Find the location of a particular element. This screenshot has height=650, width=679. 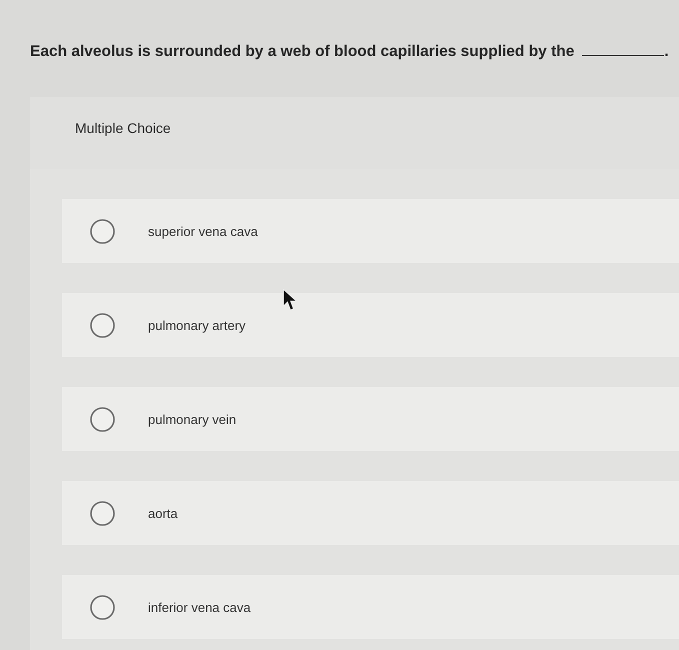

answer-option: superior vena cava is located at coordinates (370, 231).